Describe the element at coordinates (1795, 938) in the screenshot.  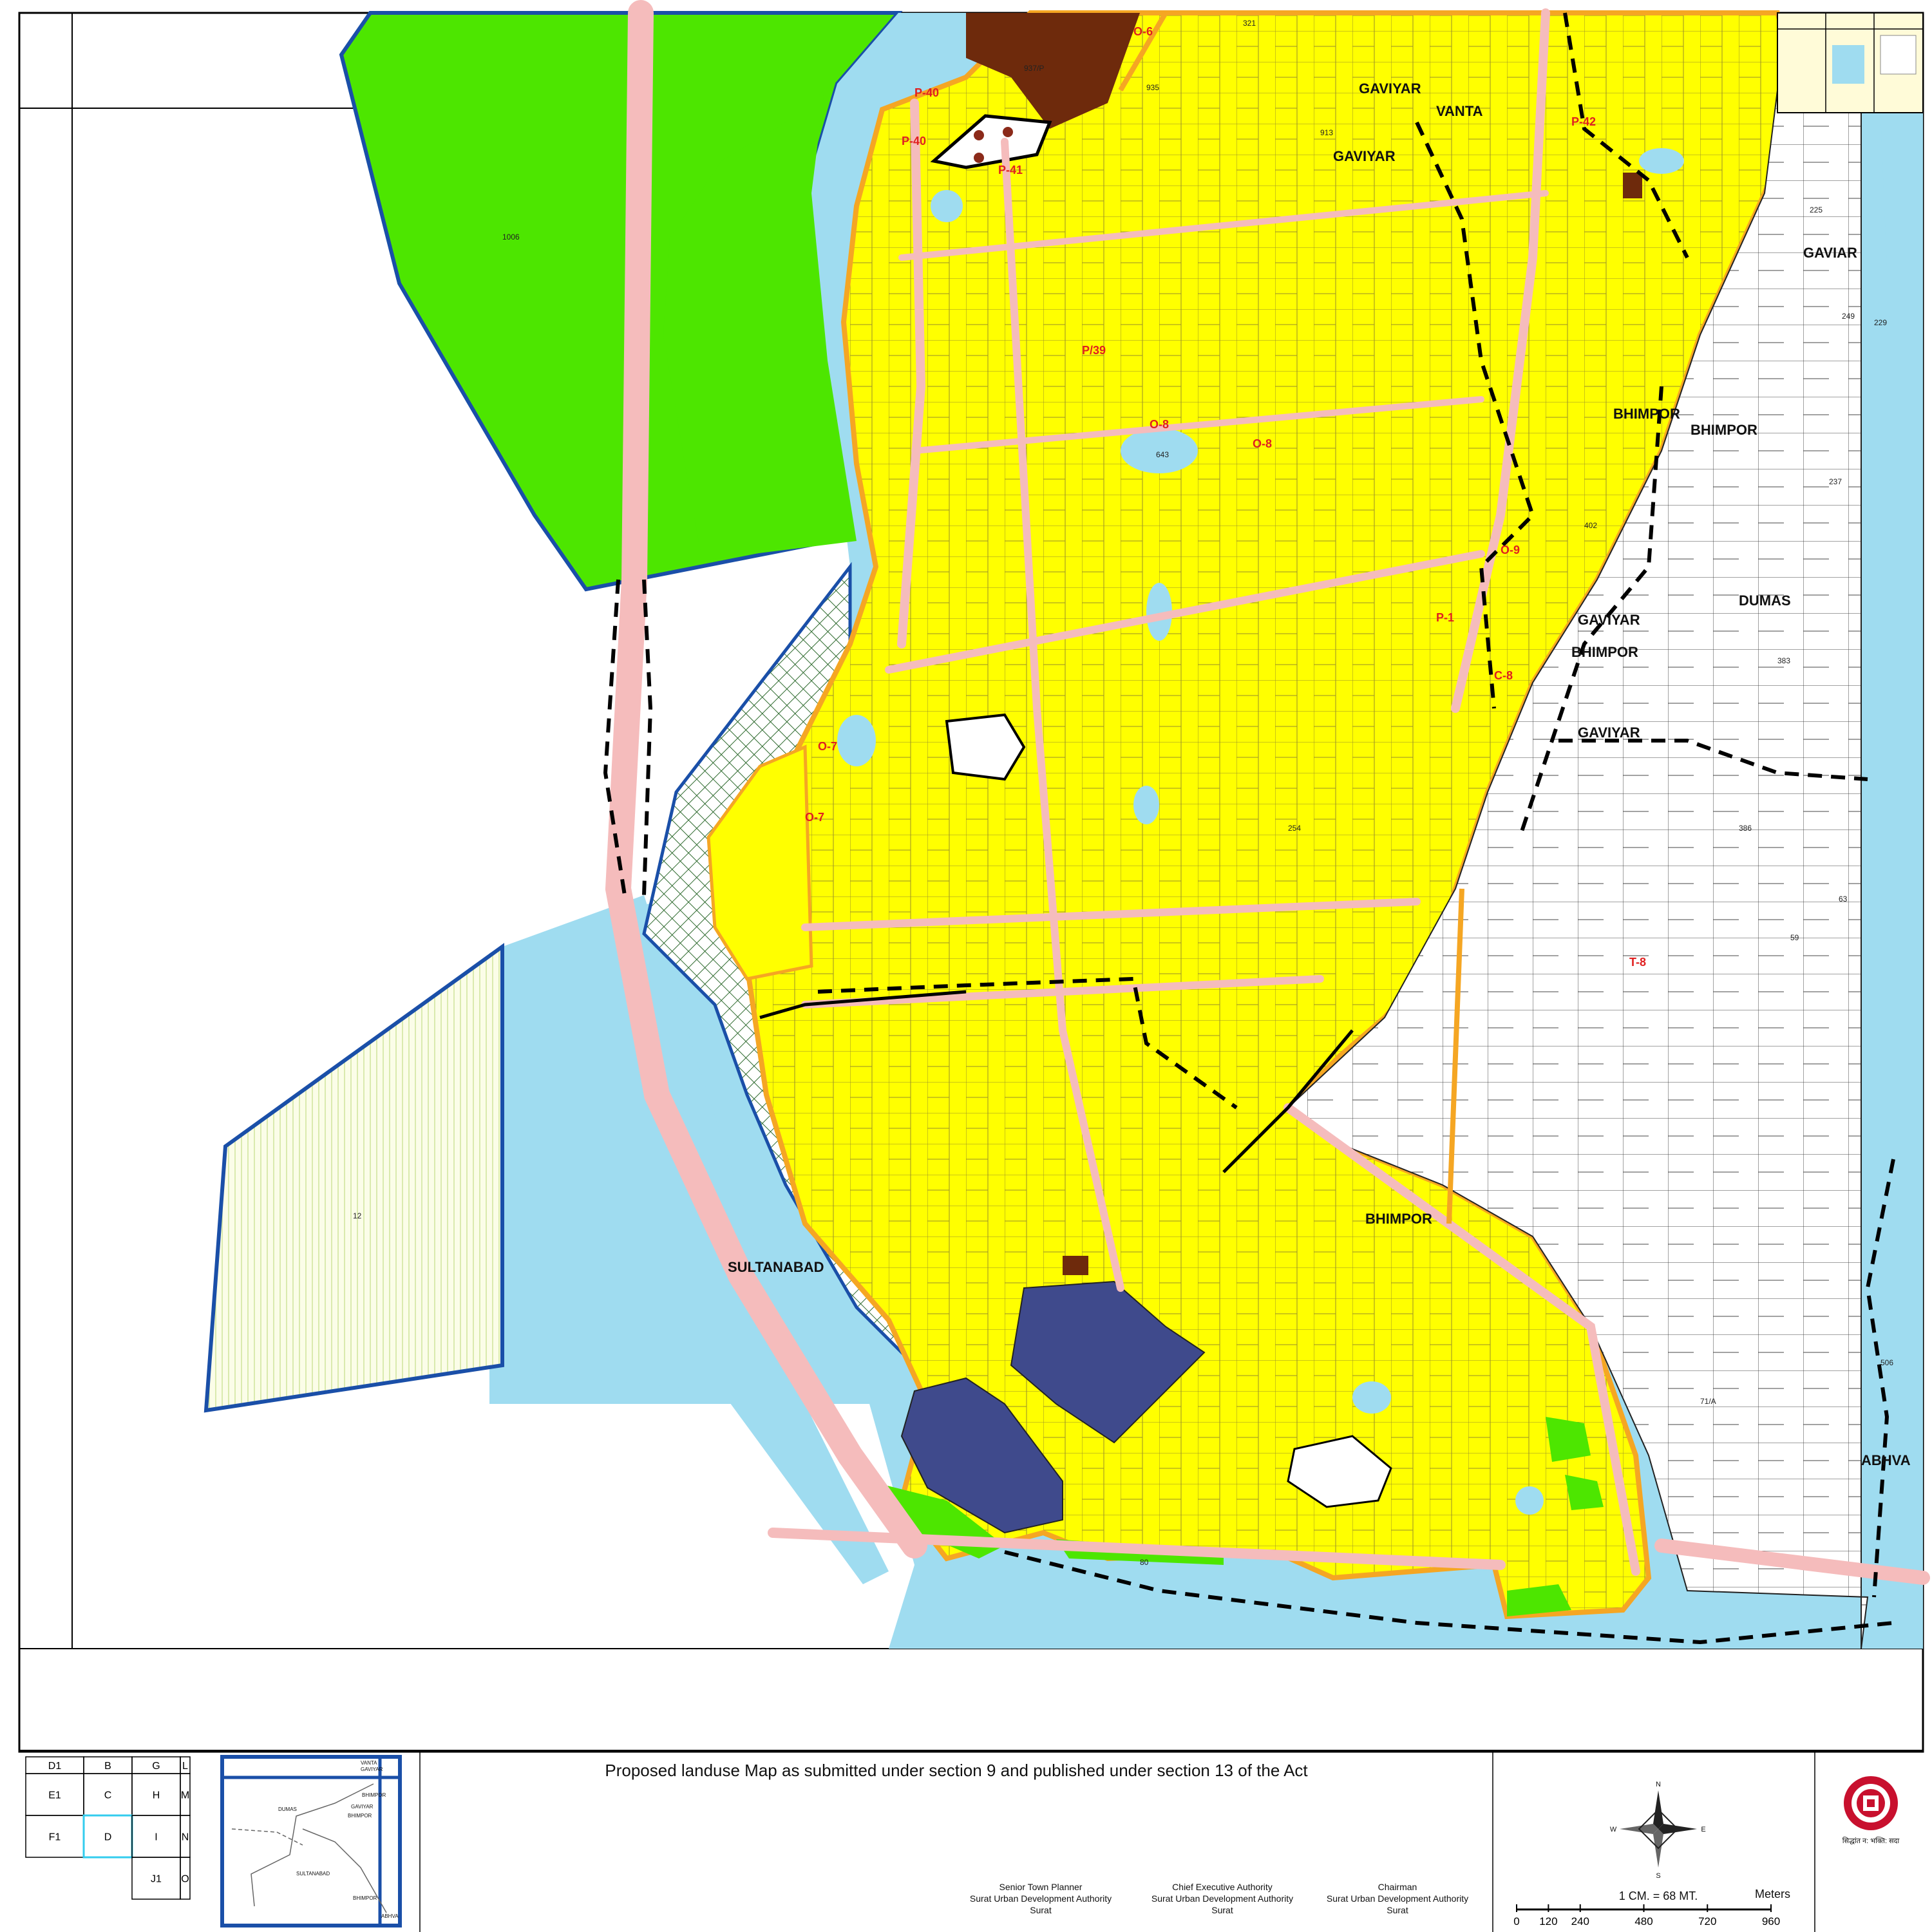
I see `plot-number: 59` at that location.